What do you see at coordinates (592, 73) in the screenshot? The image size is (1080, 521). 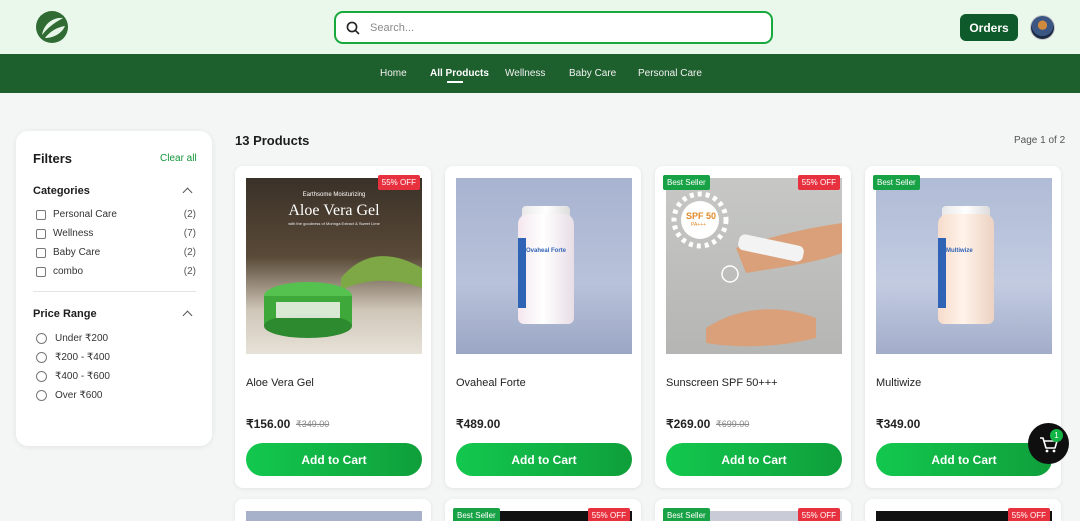 I see `nav-baby-care: Baby Care` at bounding box center [592, 73].